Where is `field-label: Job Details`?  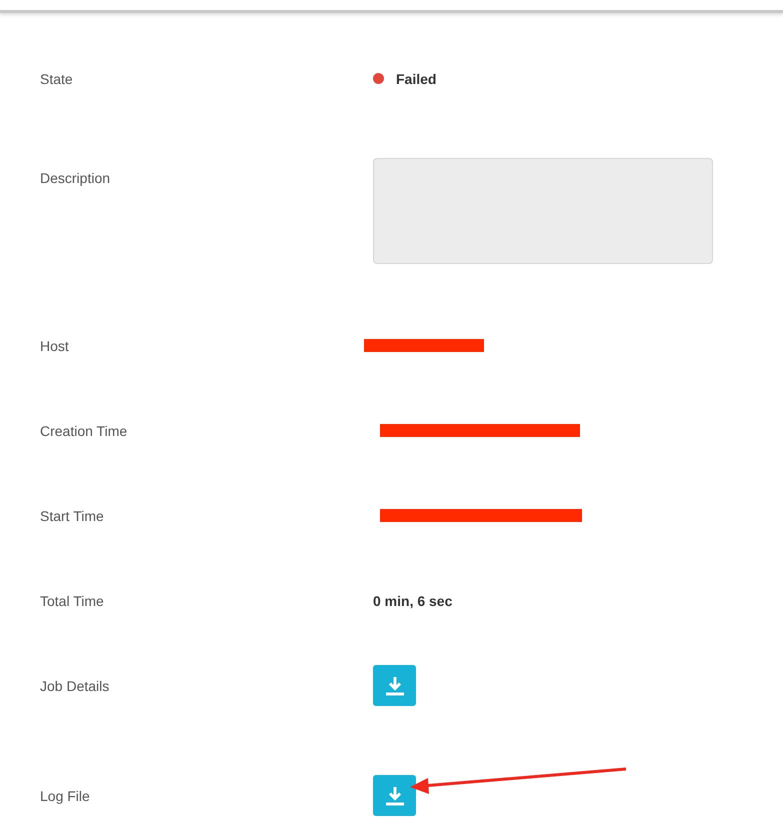
field-label: Job Details is located at coordinates (74, 686).